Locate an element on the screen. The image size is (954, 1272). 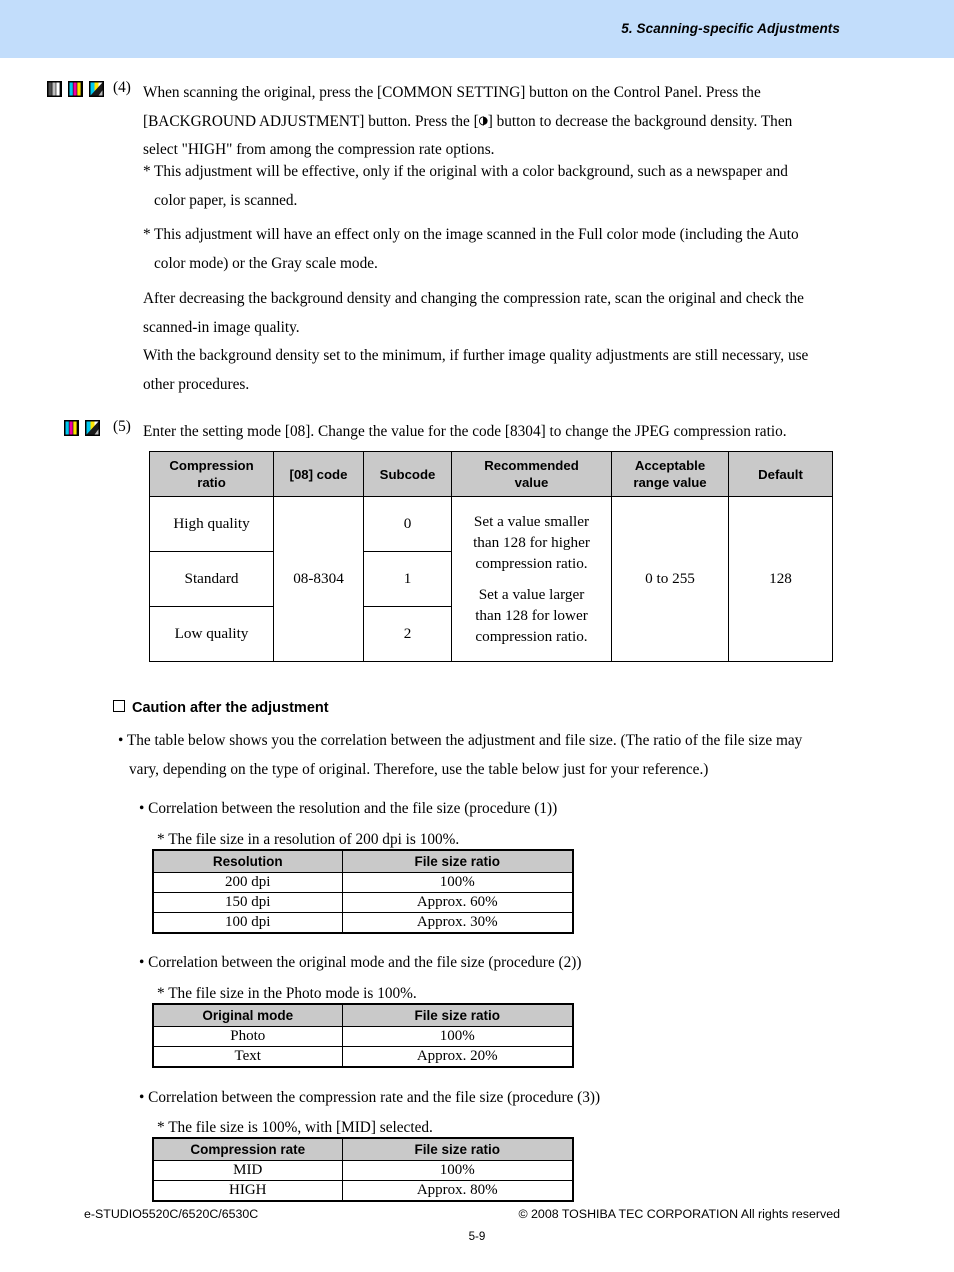
table-row: 200 dpi 100% is located at coordinates (363, 882).